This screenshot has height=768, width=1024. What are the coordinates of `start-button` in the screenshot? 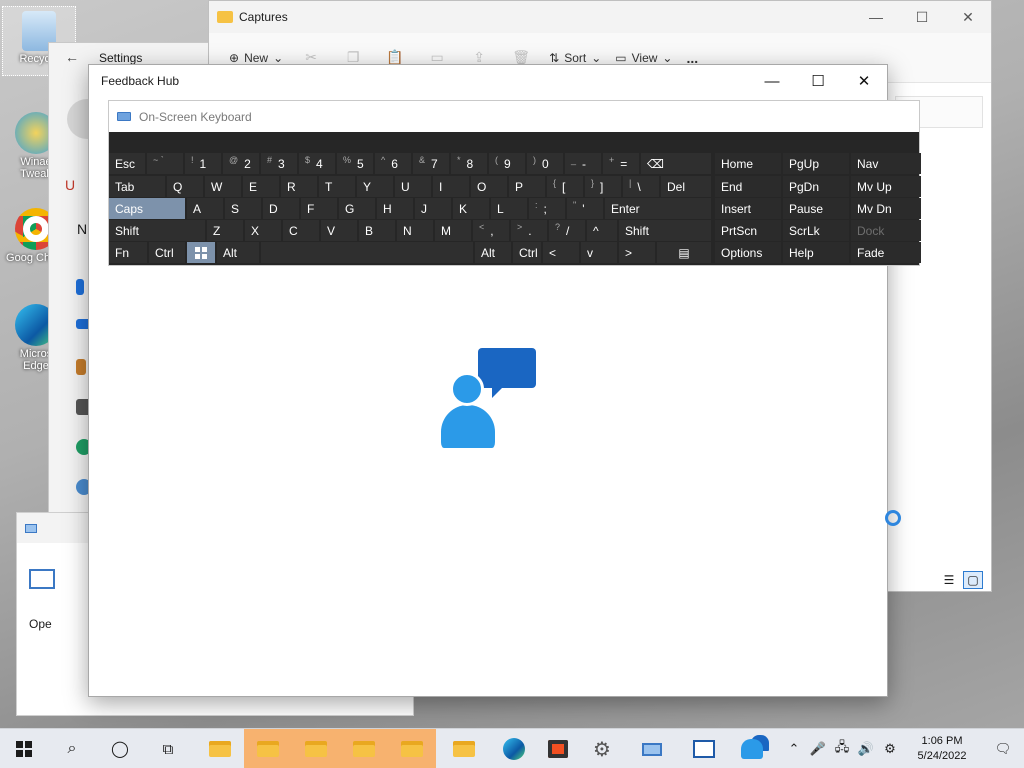 It's located at (24, 748).